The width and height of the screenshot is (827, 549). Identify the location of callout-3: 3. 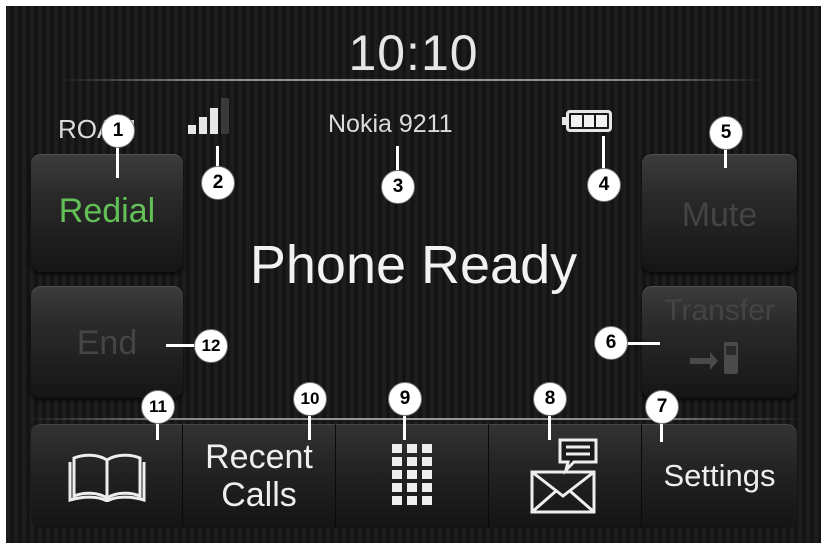
(398, 187).